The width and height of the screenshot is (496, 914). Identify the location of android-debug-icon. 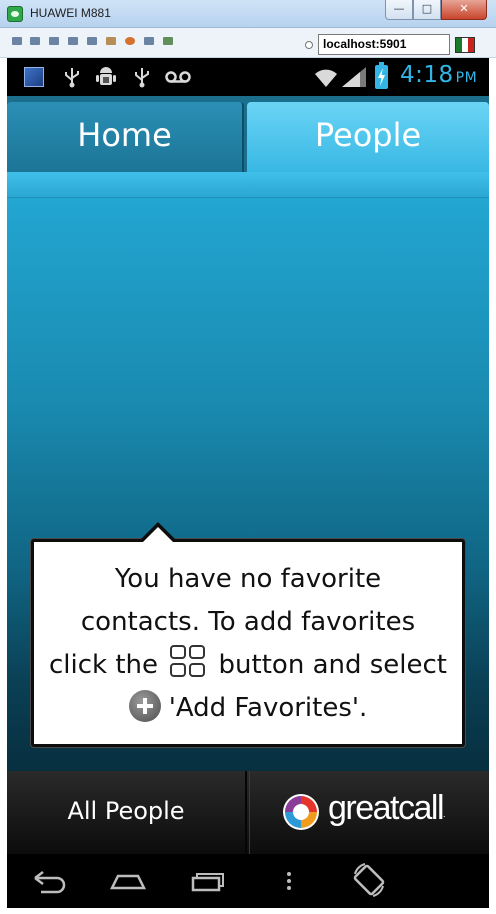
(106, 76).